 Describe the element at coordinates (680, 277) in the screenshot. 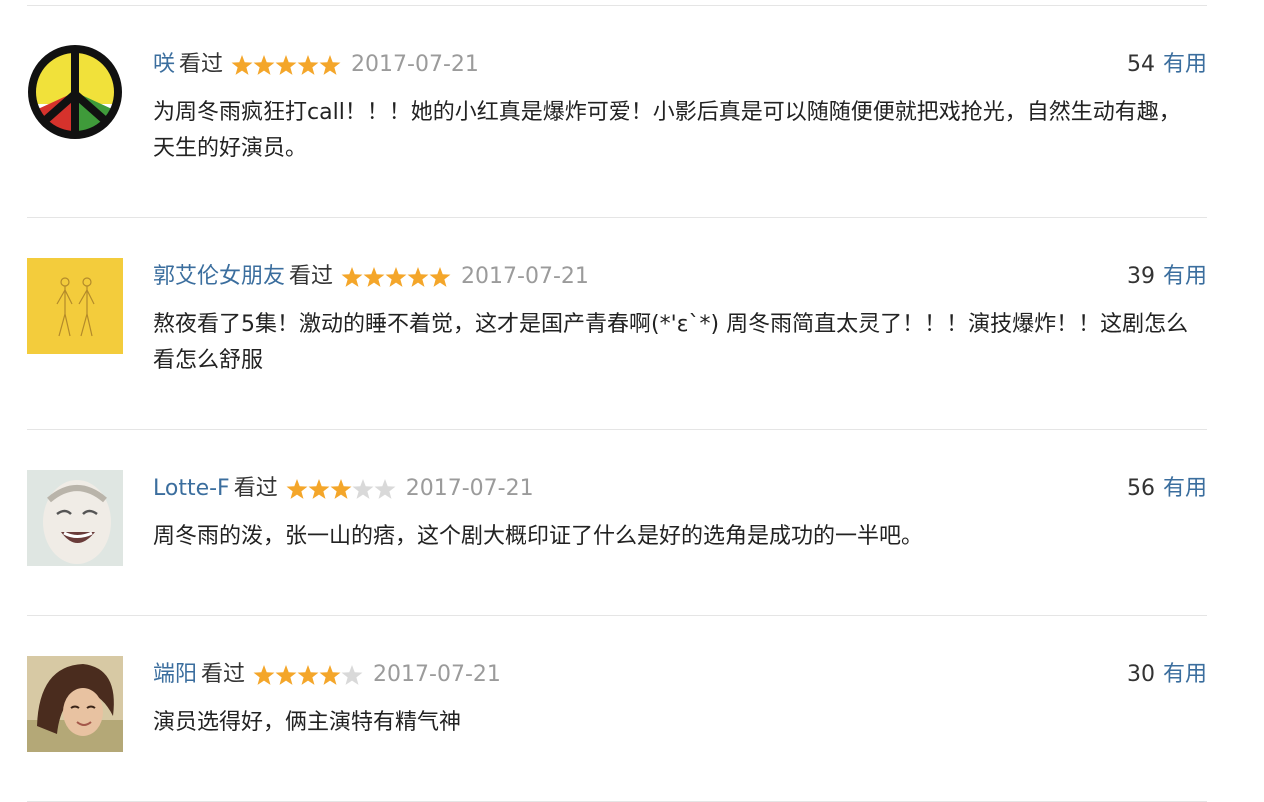

I see `comment-header: 郭艾伦女朋友 看过 2017-07-21 39 有用` at that location.